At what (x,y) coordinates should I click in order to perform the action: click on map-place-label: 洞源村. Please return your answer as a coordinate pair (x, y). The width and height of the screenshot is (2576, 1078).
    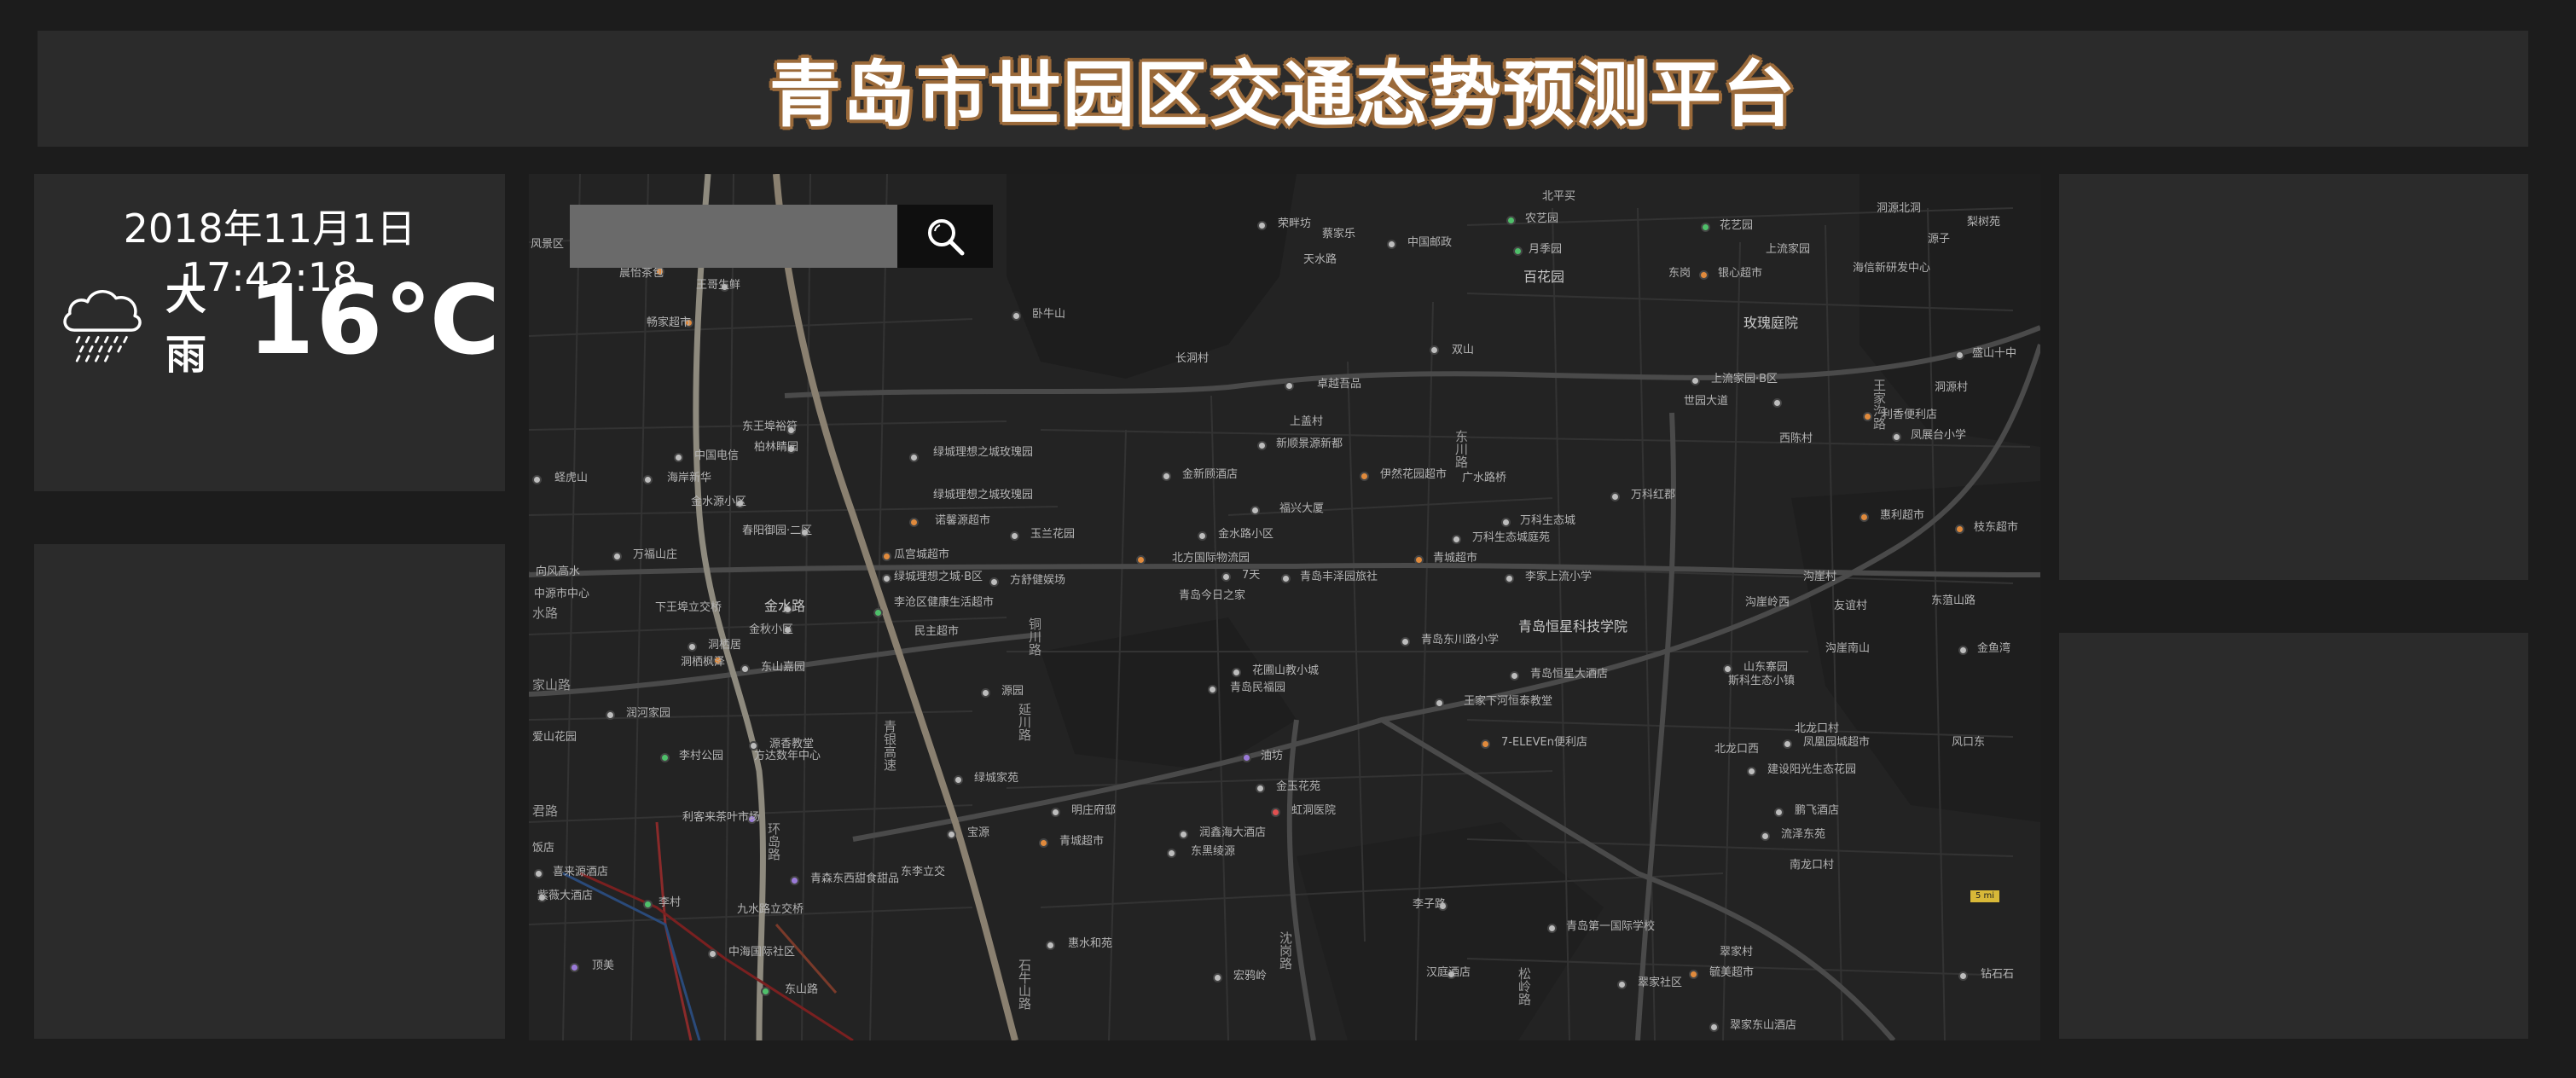
    Looking at the image, I should click on (1952, 387).